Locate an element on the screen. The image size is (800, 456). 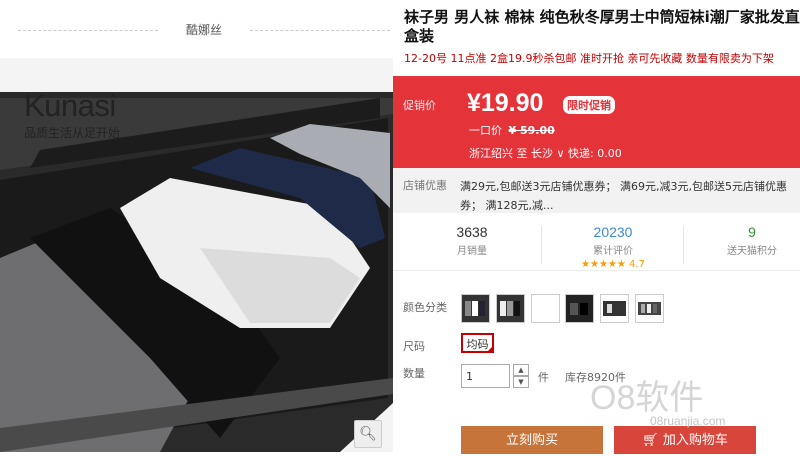
store-header: 酷娜丝 is located at coordinates (204, 30).